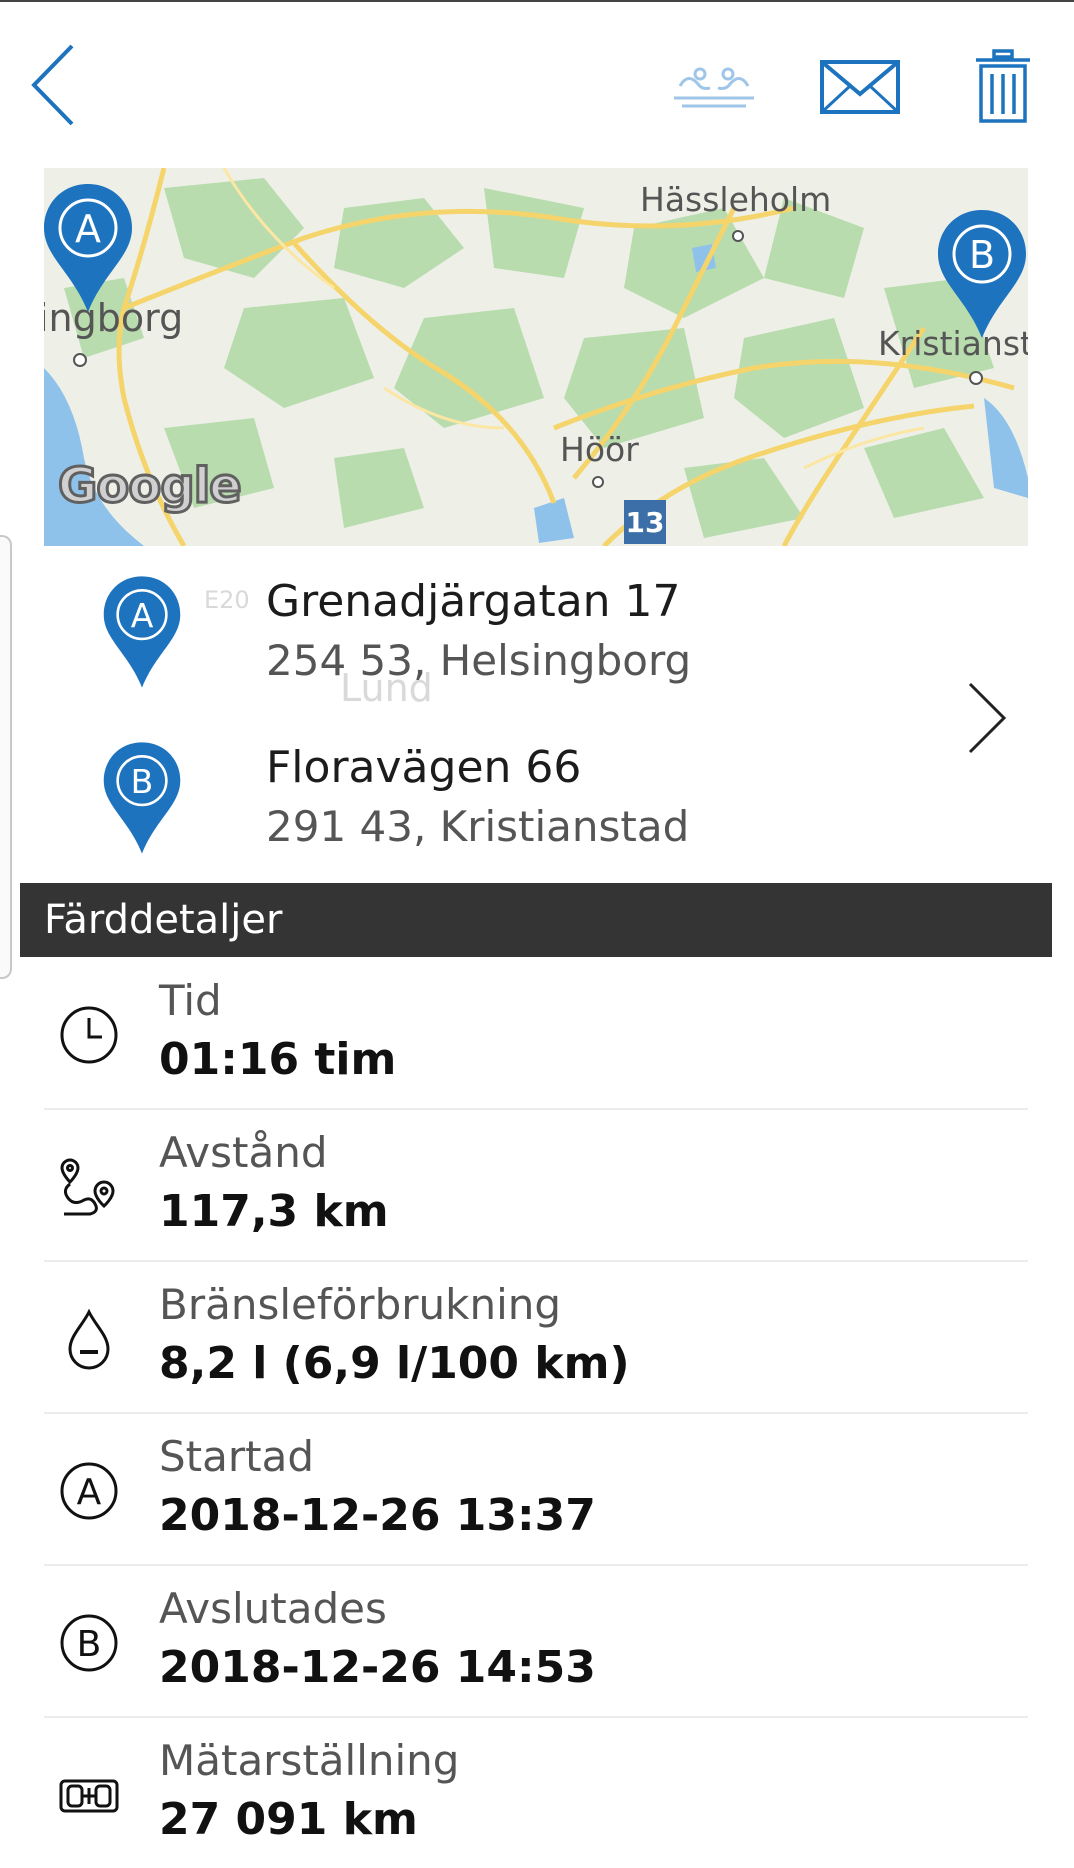  What do you see at coordinates (536, 920) in the screenshot?
I see `section-header-trip-details: Färddetaljer` at bounding box center [536, 920].